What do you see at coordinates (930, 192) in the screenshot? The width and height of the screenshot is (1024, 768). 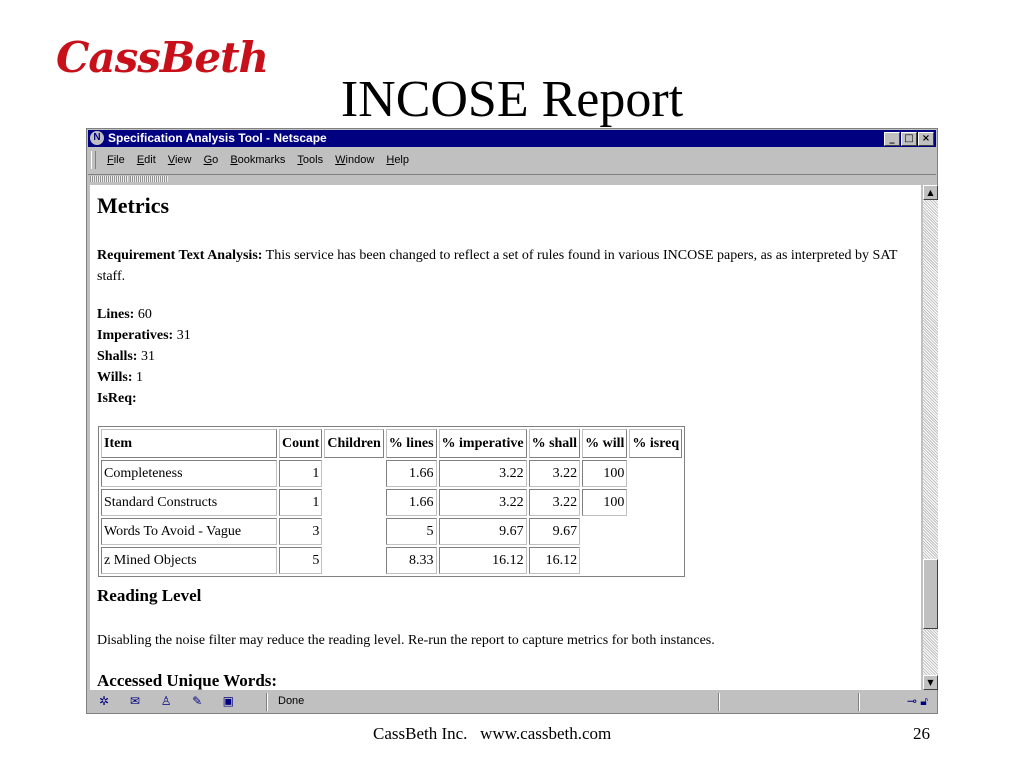 I see `scroll-up-button: ▲` at bounding box center [930, 192].